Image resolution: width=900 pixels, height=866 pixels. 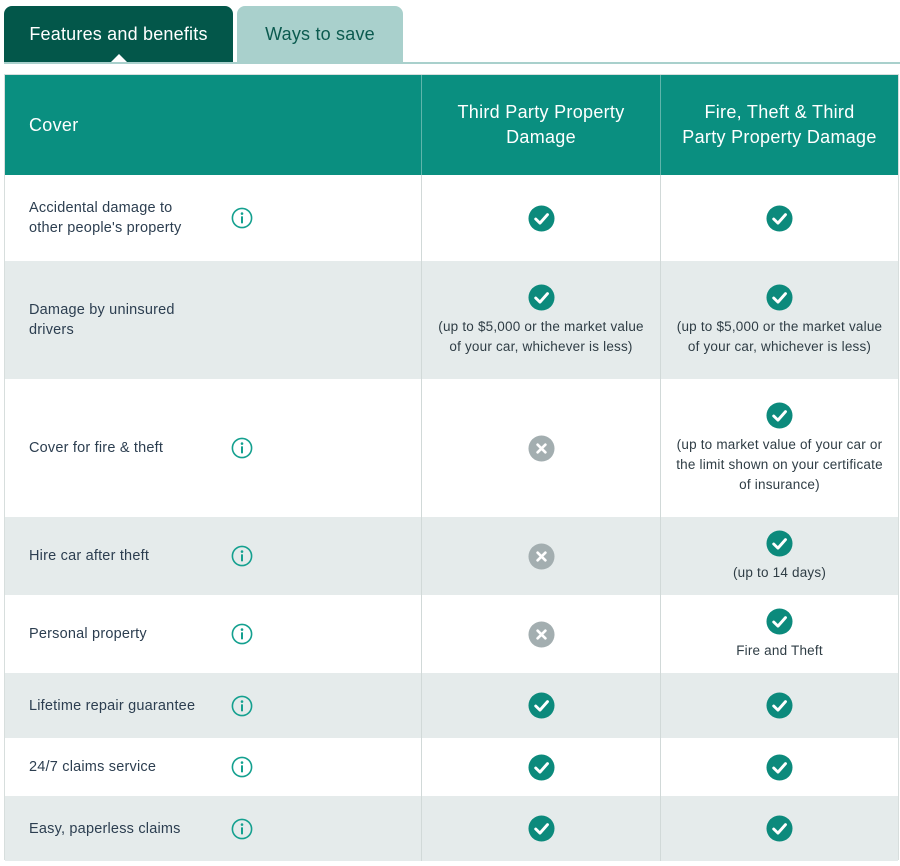 What do you see at coordinates (213, 125) in the screenshot?
I see `header-cover-cell: Cover` at bounding box center [213, 125].